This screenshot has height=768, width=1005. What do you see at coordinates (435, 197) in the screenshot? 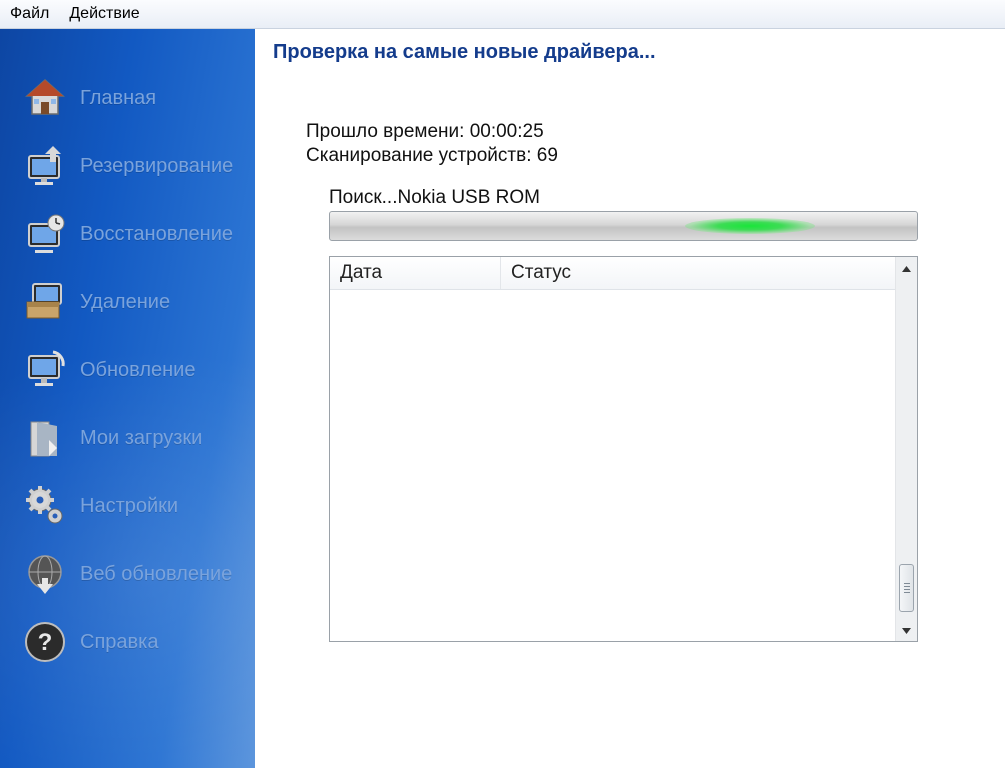
I see `search-status: Поиск...Nokia USB ROM` at bounding box center [435, 197].